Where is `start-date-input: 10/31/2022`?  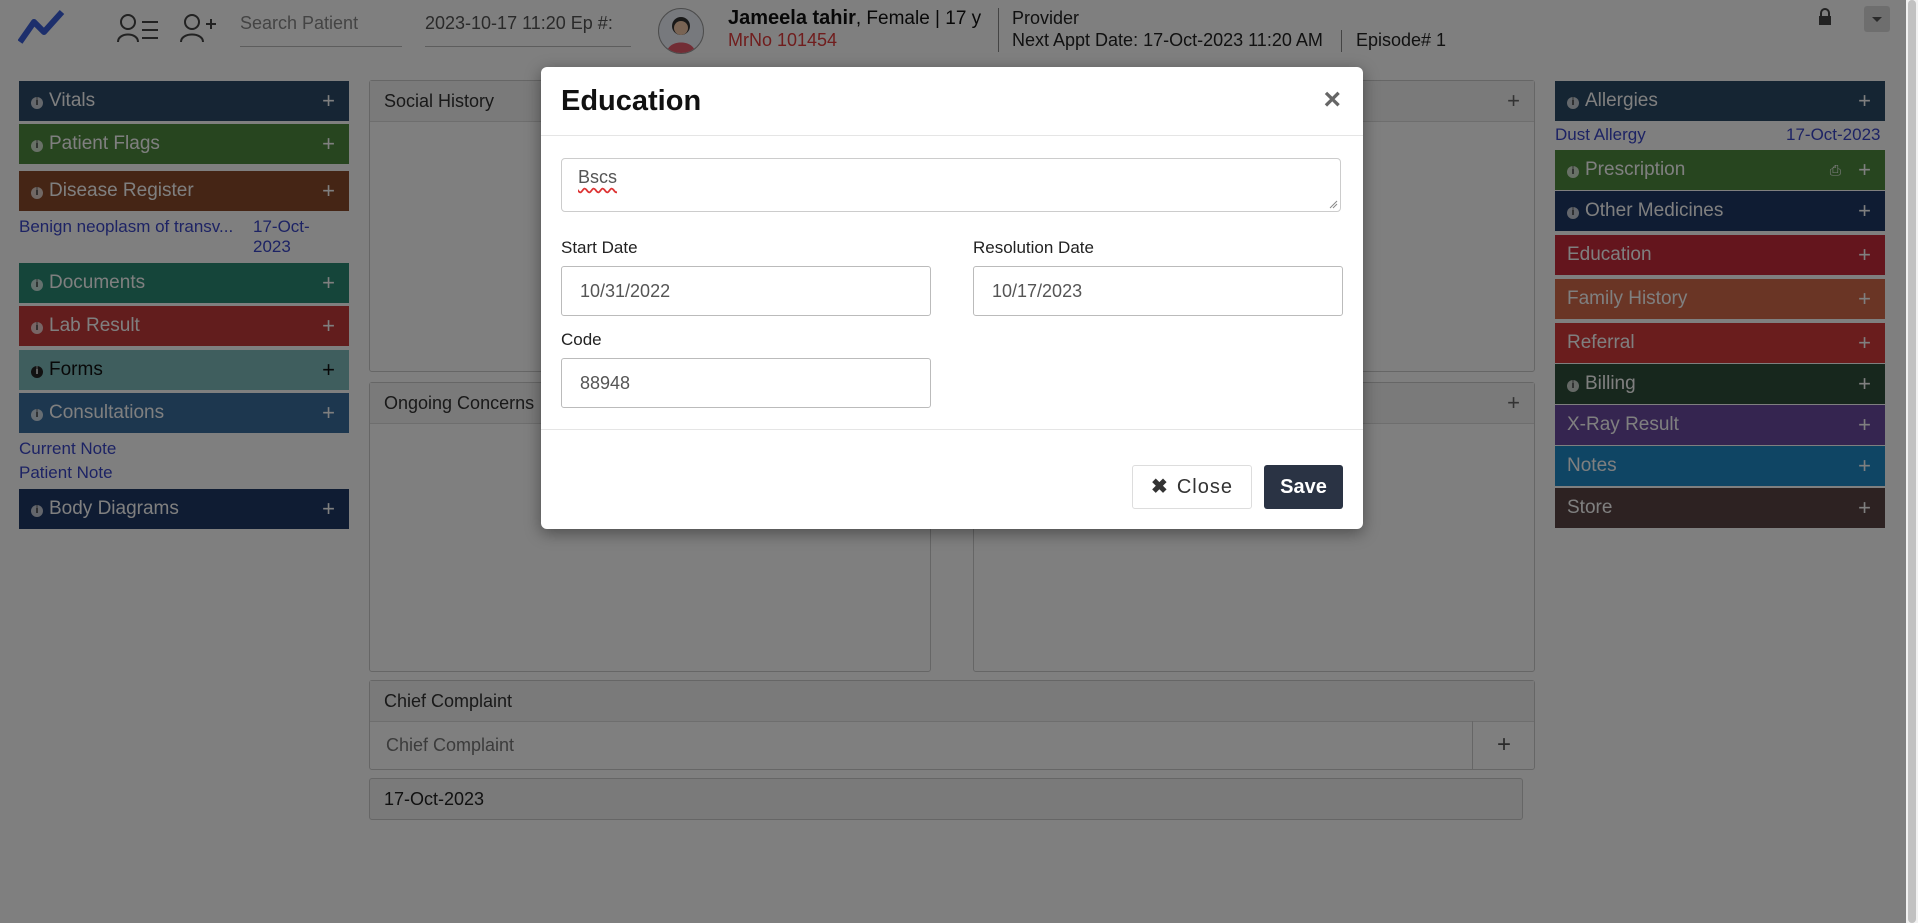
start-date-input: 10/31/2022 is located at coordinates (746, 291).